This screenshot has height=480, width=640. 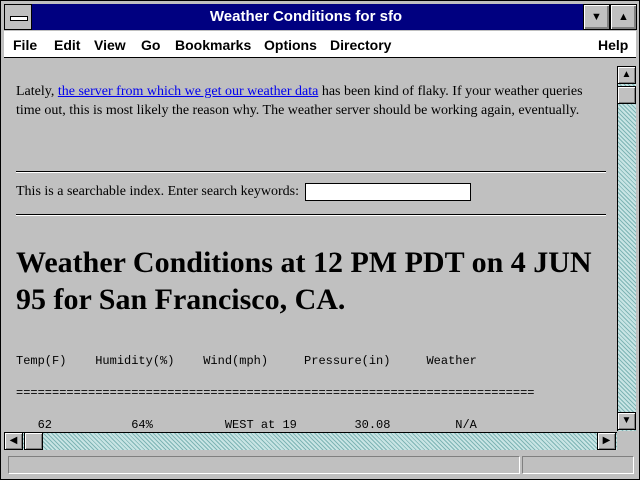 What do you see at coordinates (310, 441) in the screenshot?
I see `horizontal-scrollbar: ◀ ▶` at bounding box center [310, 441].